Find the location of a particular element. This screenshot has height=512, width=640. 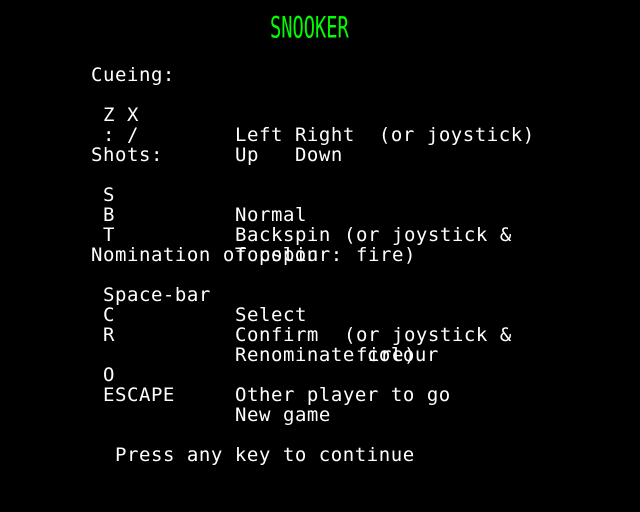

section-heading-shots: Shots: is located at coordinates (127, 155).